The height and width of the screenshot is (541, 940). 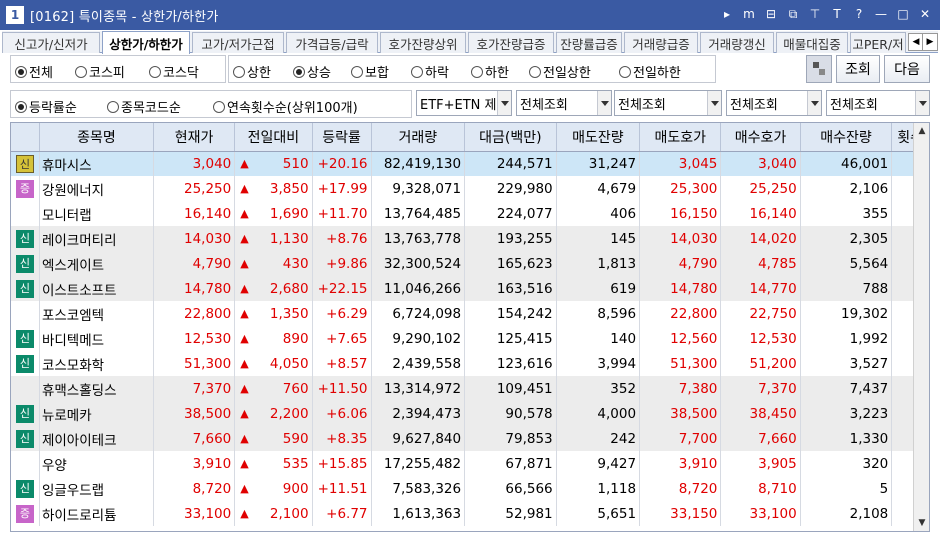 What do you see at coordinates (930, 42) in the screenshot?
I see `tab-scroll-right-icon: ▶` at bounding box center [930, 42].